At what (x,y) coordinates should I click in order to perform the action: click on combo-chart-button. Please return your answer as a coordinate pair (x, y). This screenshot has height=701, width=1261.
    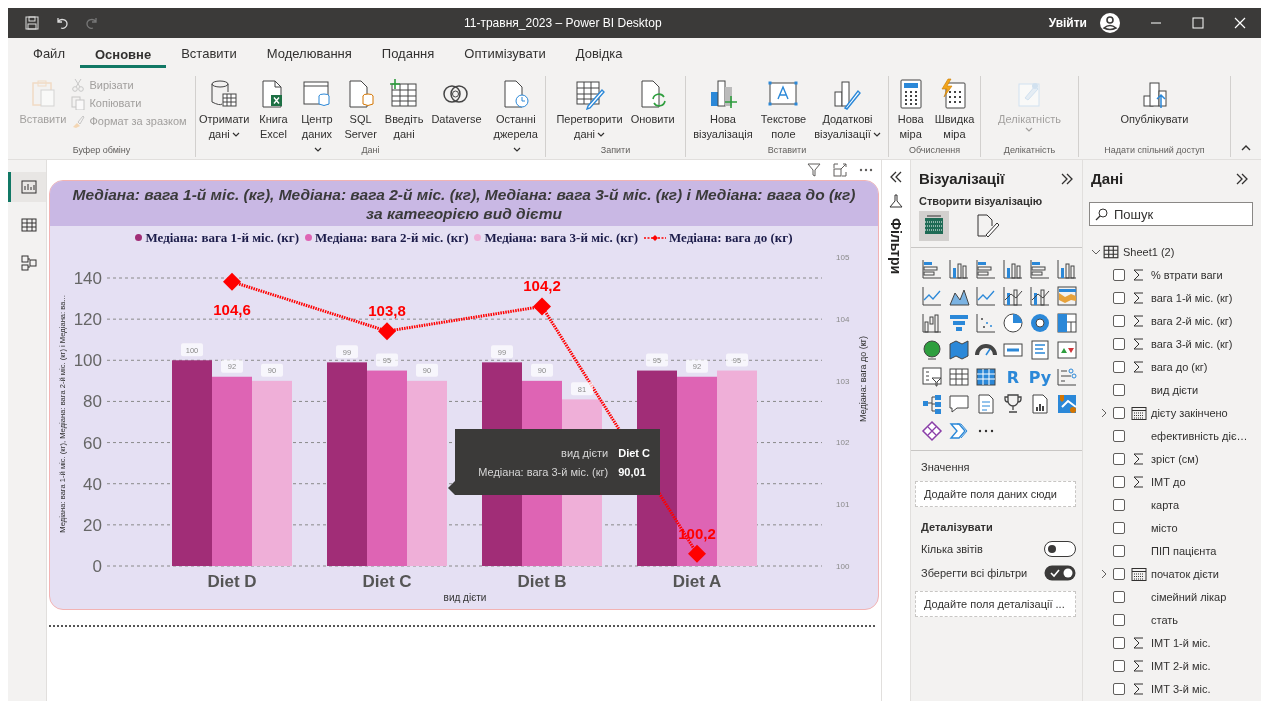
    Looking at the image, I should click on (1040, 296).